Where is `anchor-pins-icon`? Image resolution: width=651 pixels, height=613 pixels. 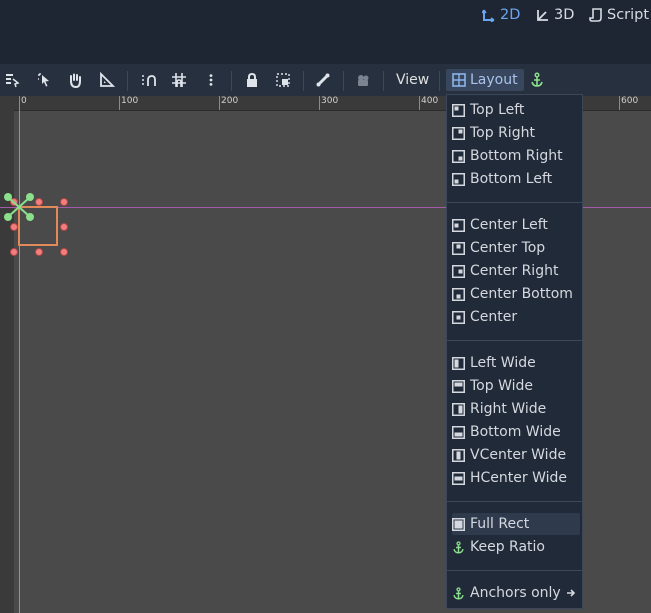
anchor-pins-icon is located at coordinates (20, 208).